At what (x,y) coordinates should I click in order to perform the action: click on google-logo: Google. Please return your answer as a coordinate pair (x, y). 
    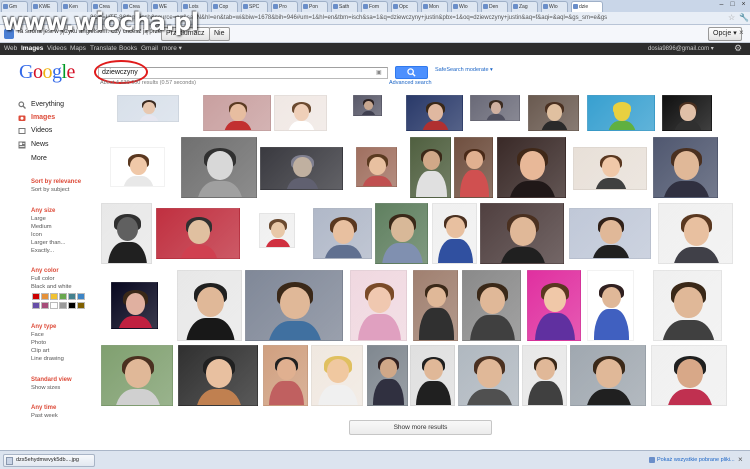
    Looking at the image, I should click on (47, 72).